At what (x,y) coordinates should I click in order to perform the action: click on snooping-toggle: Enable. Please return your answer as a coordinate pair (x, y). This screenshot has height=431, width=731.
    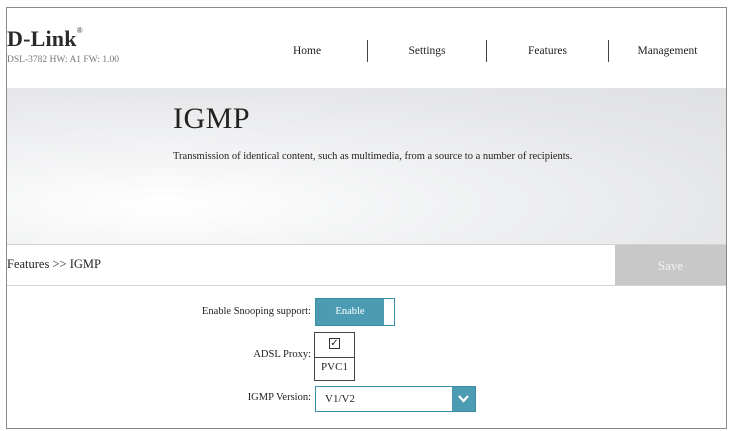
    Looking at the image, I should click on (355, 312).